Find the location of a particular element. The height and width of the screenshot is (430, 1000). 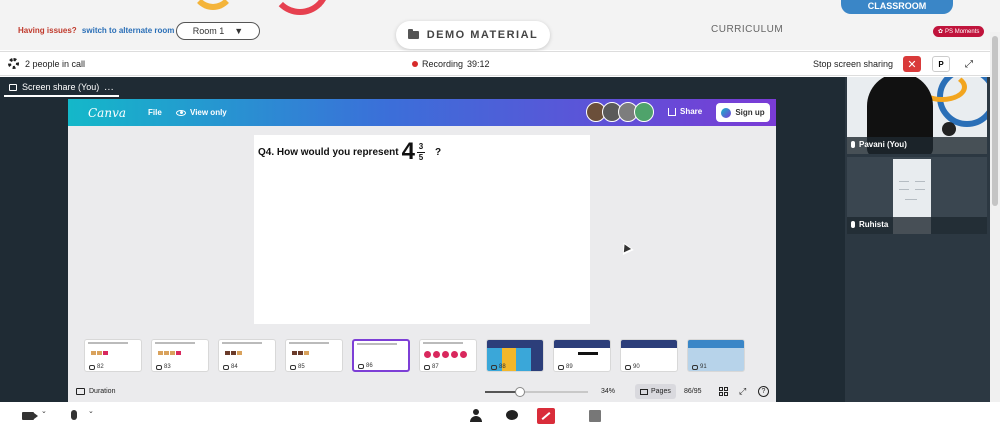

recording-time: 39:12 is located at coordinates (478, 64).